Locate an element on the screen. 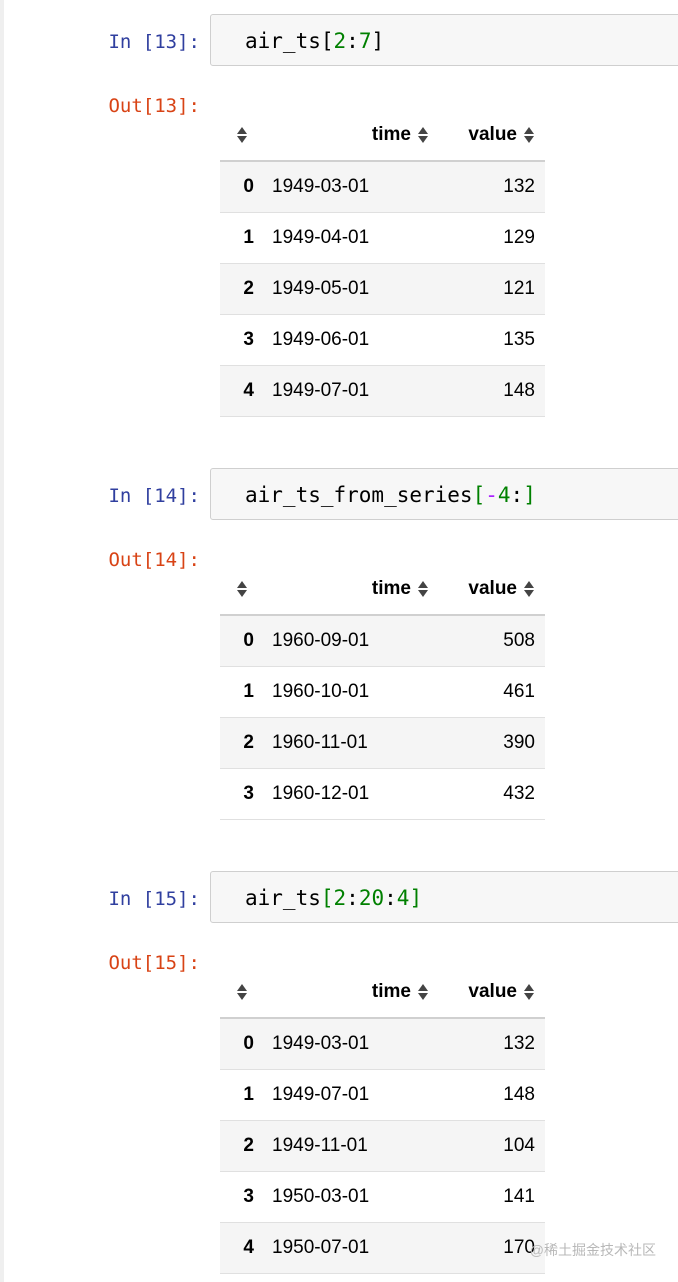 The height and width of the screenshot is (1282, 678). cell-value: 141 is located at coordinates (519, 1196).